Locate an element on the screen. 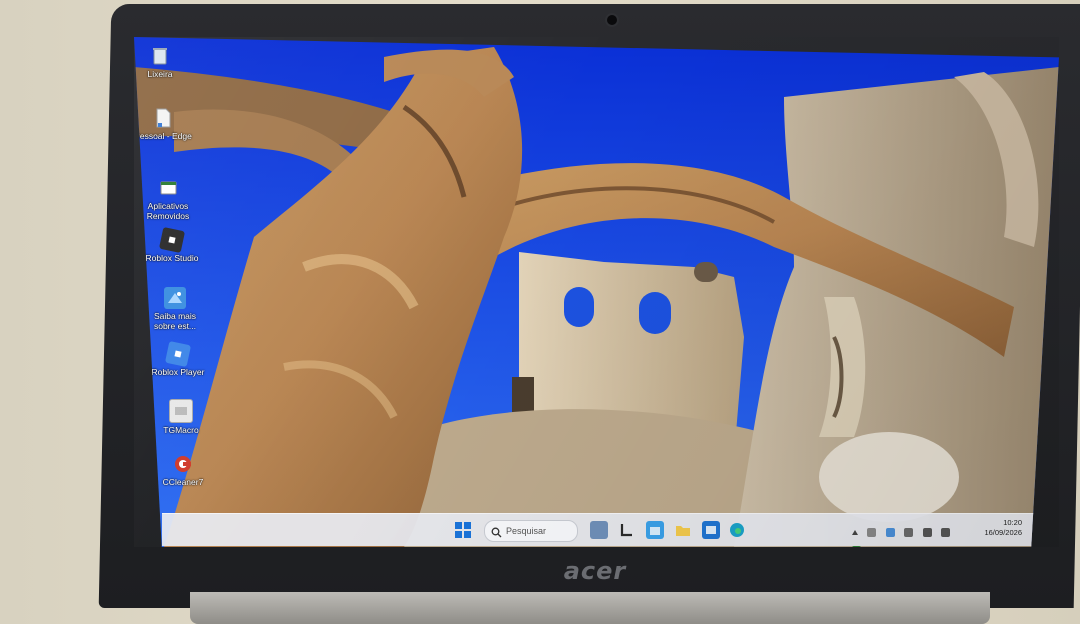 The width and height of the screenshot is (1080, 624). wifi-icon is located at coordinates (927, 533).